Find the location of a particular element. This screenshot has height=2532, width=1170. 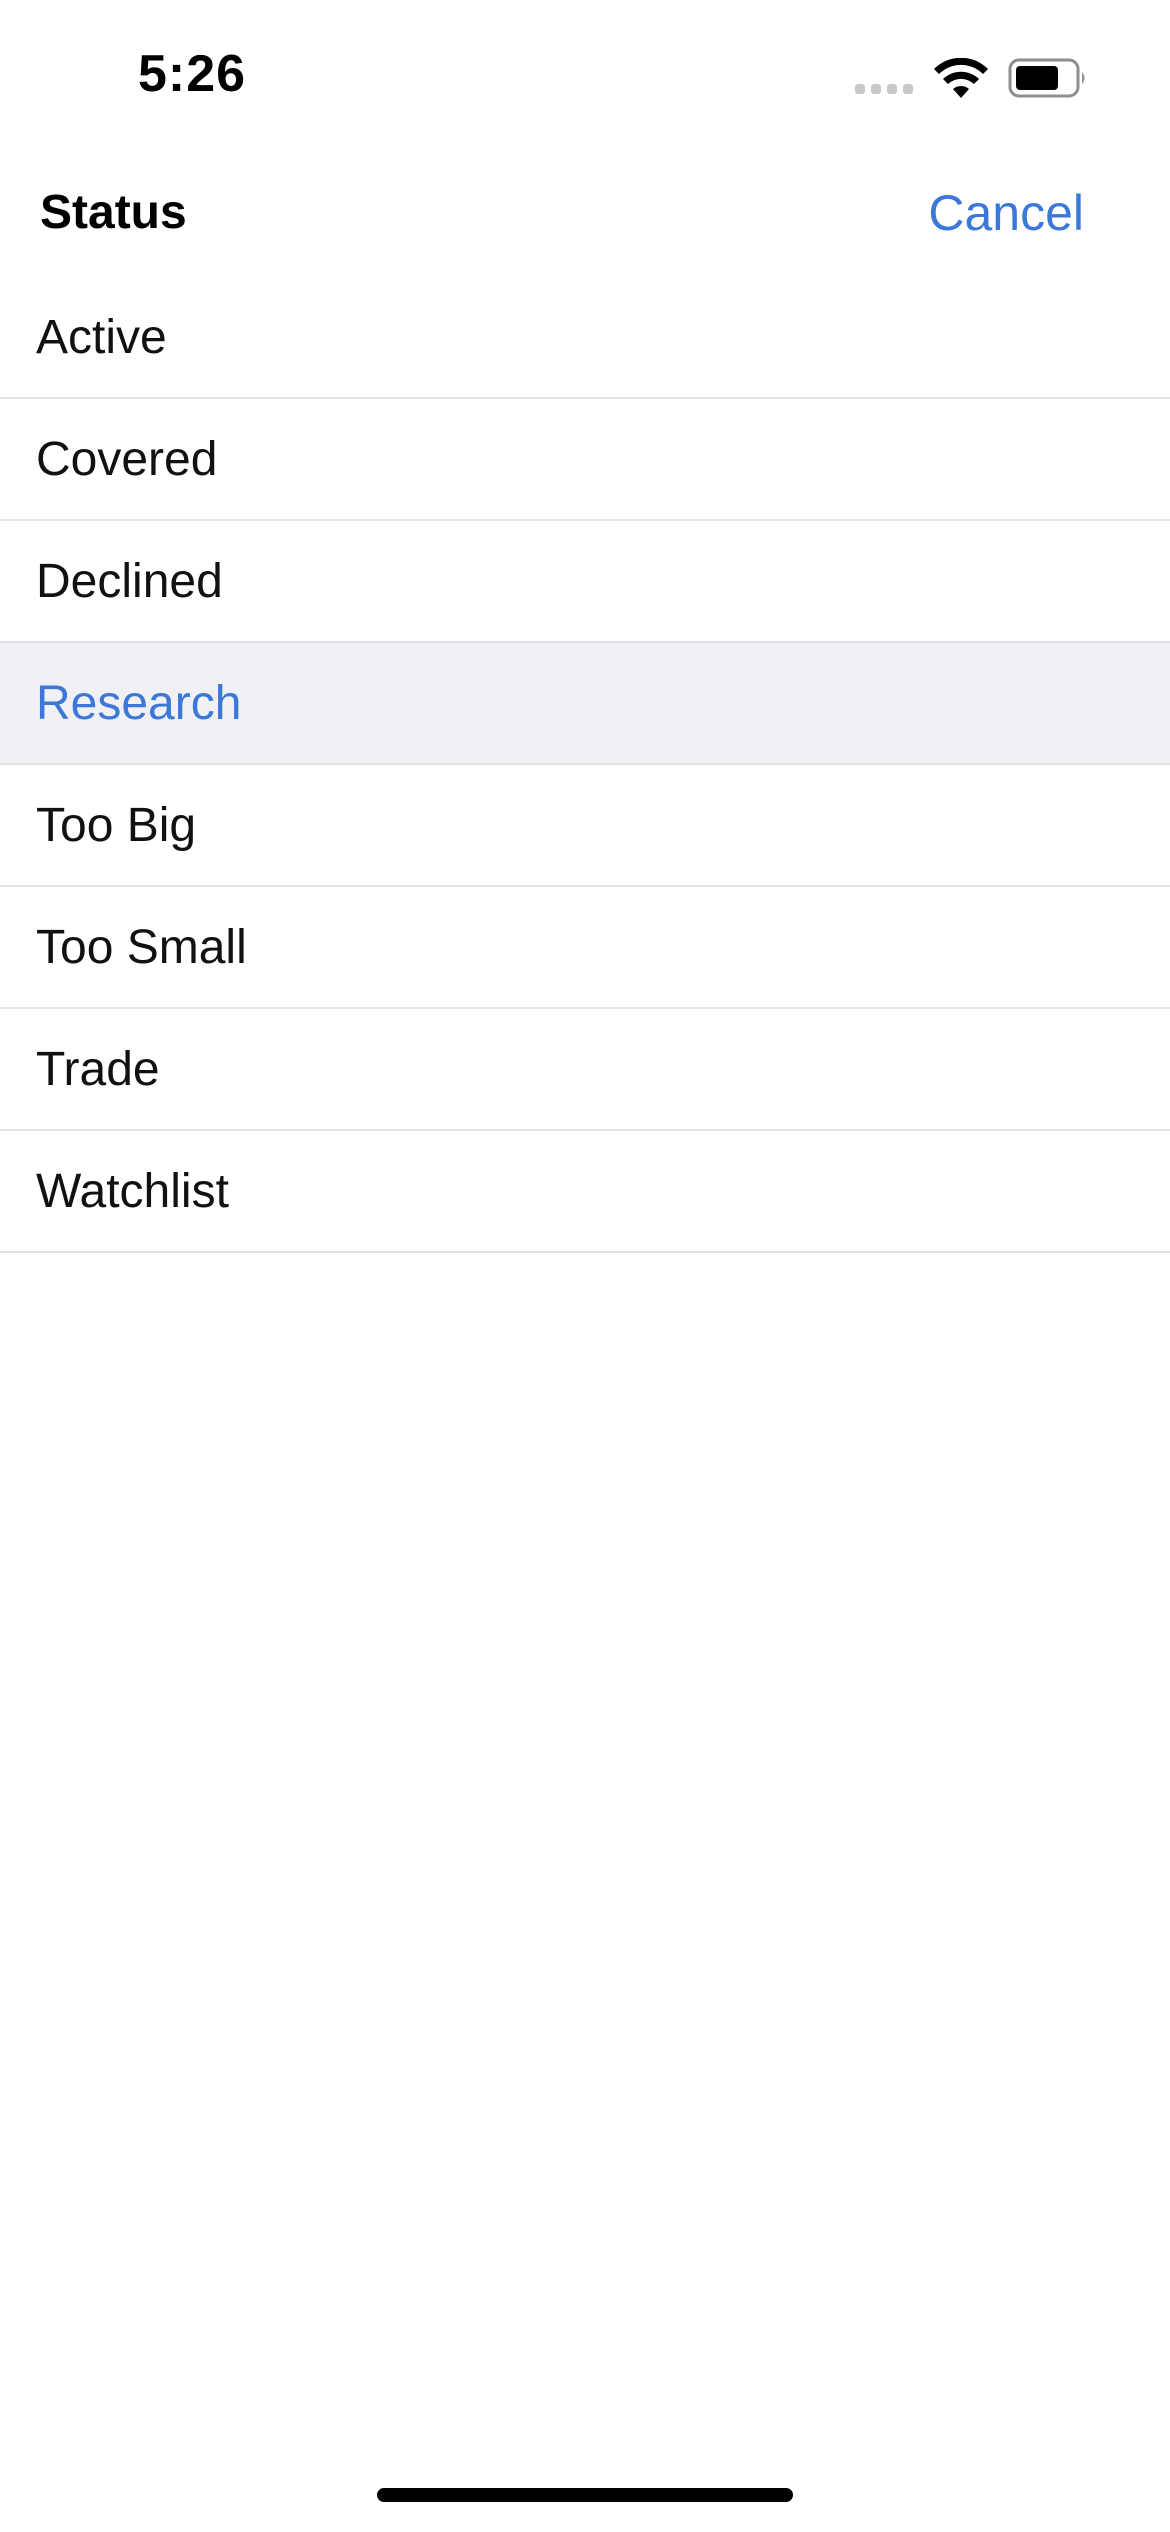

list-item-trade: Trade is located at coordinates (585, 1070).